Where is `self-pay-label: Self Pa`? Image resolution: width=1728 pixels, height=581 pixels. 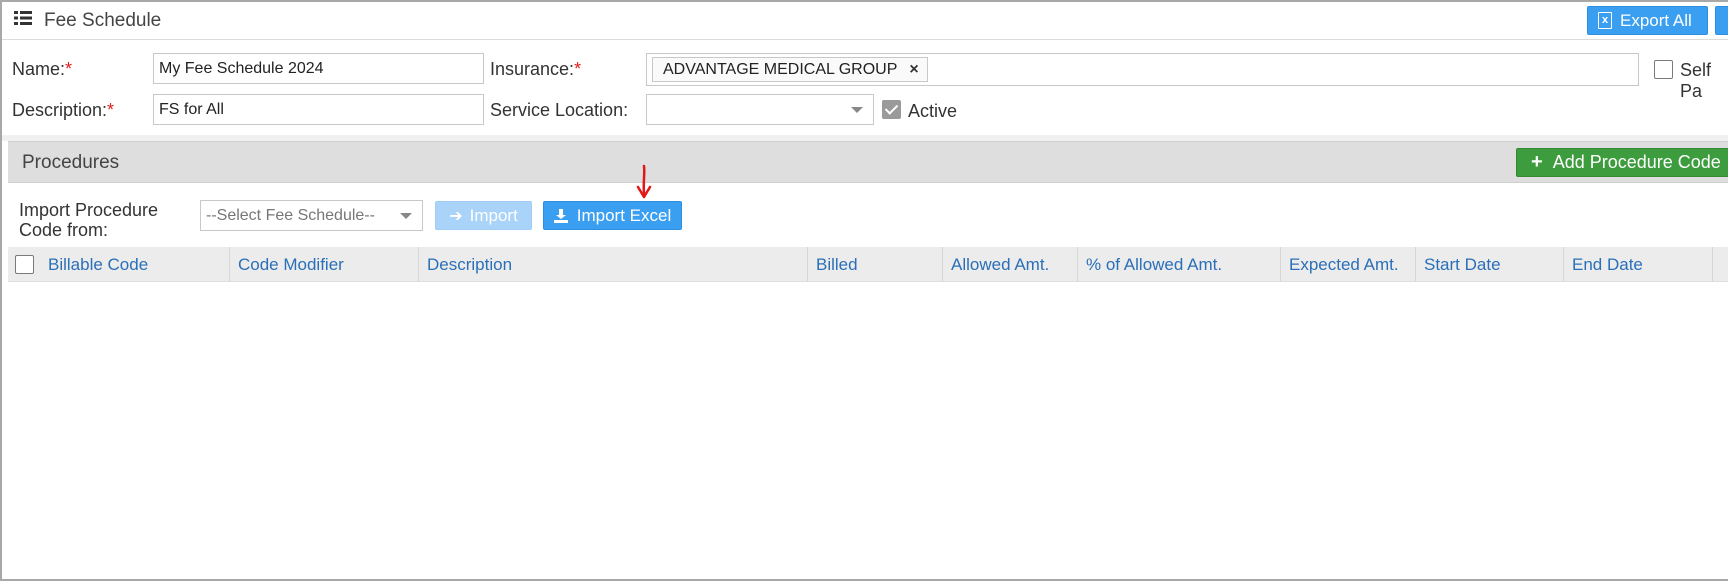 self-pay-label: Self Pa is located at coordinates (1696, 80).